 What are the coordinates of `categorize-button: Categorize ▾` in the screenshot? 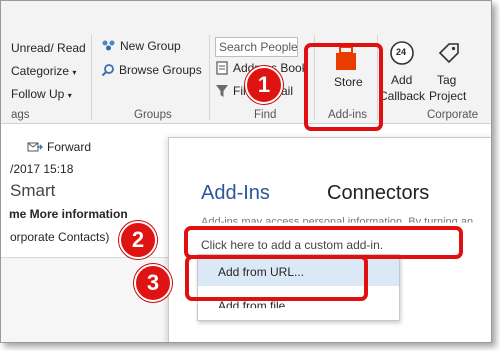 It's located at (43, 71).